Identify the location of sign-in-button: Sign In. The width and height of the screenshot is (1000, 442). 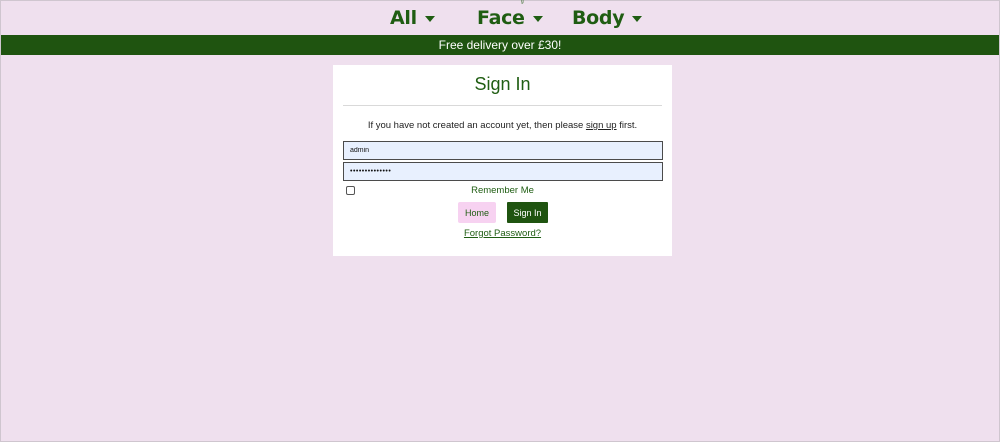
(527, 212).